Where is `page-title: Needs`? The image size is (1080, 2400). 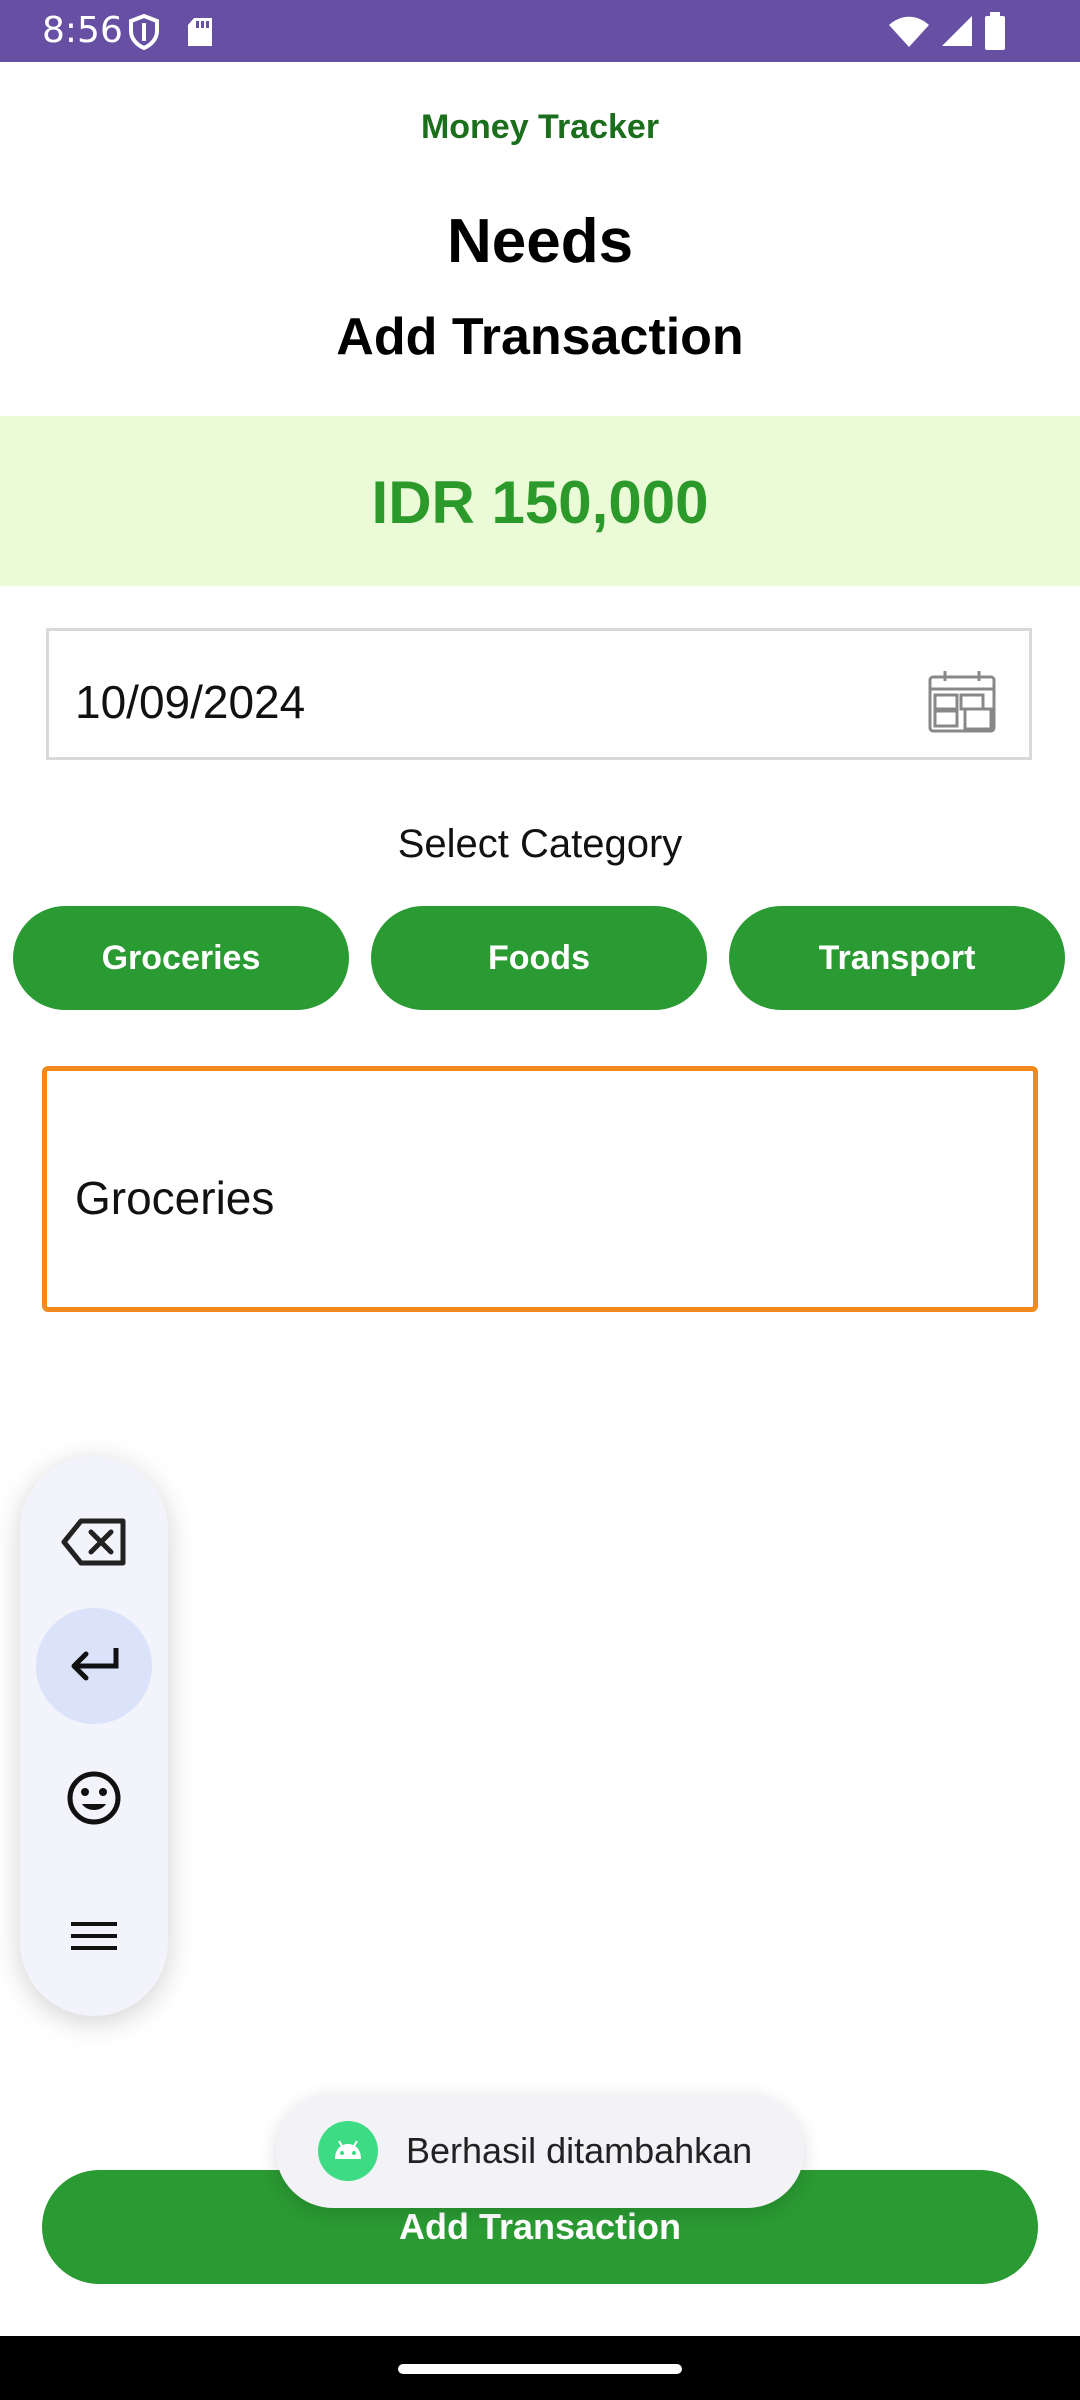 page-title: Needs is located at coordinates (540, 241).